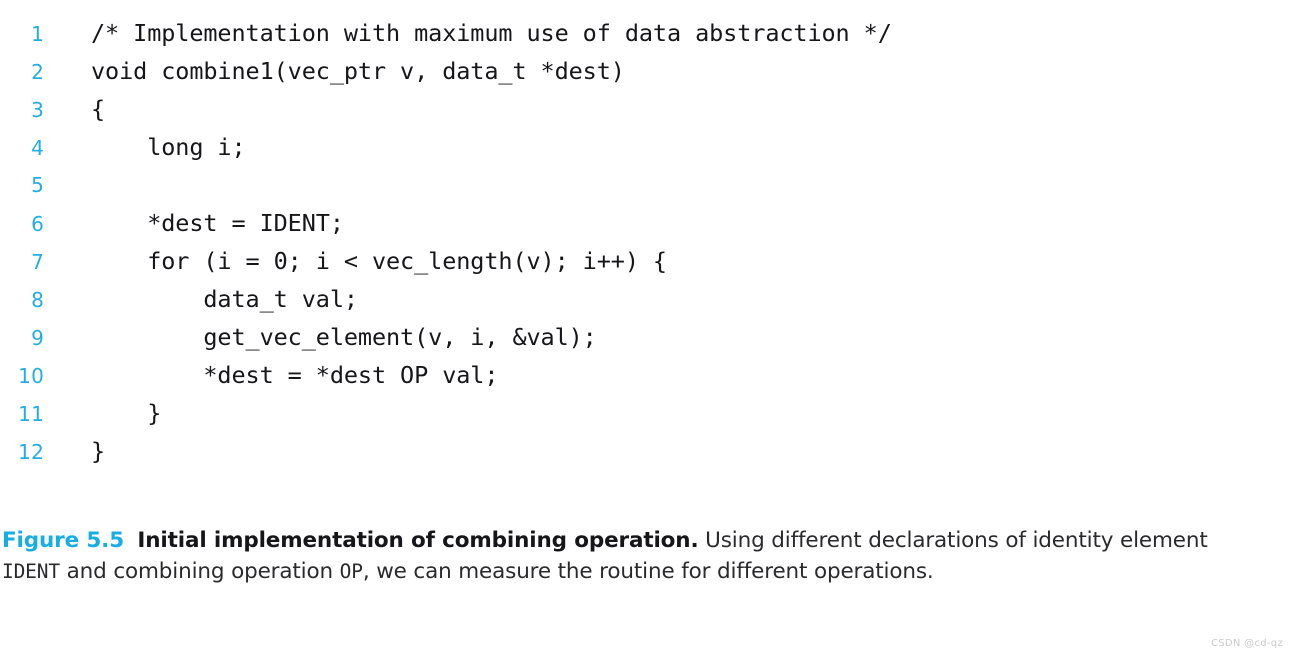 The image size is (1294, 663). Describe the element at coordinates (37, 72) in the screenshot. I see `line-number: 2` at that location.